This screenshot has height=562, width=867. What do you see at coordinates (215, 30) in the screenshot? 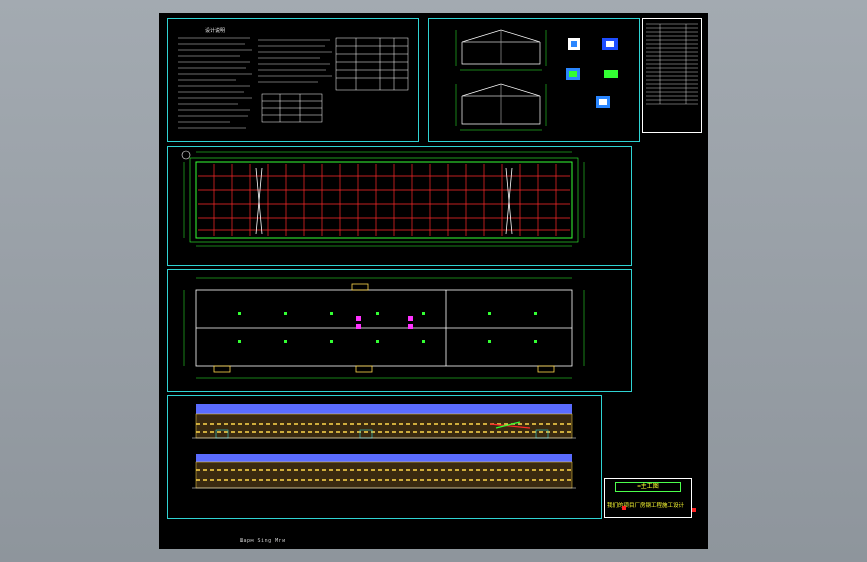
I see `notes-heading: 设计说明` at bounding box center [215, 30].